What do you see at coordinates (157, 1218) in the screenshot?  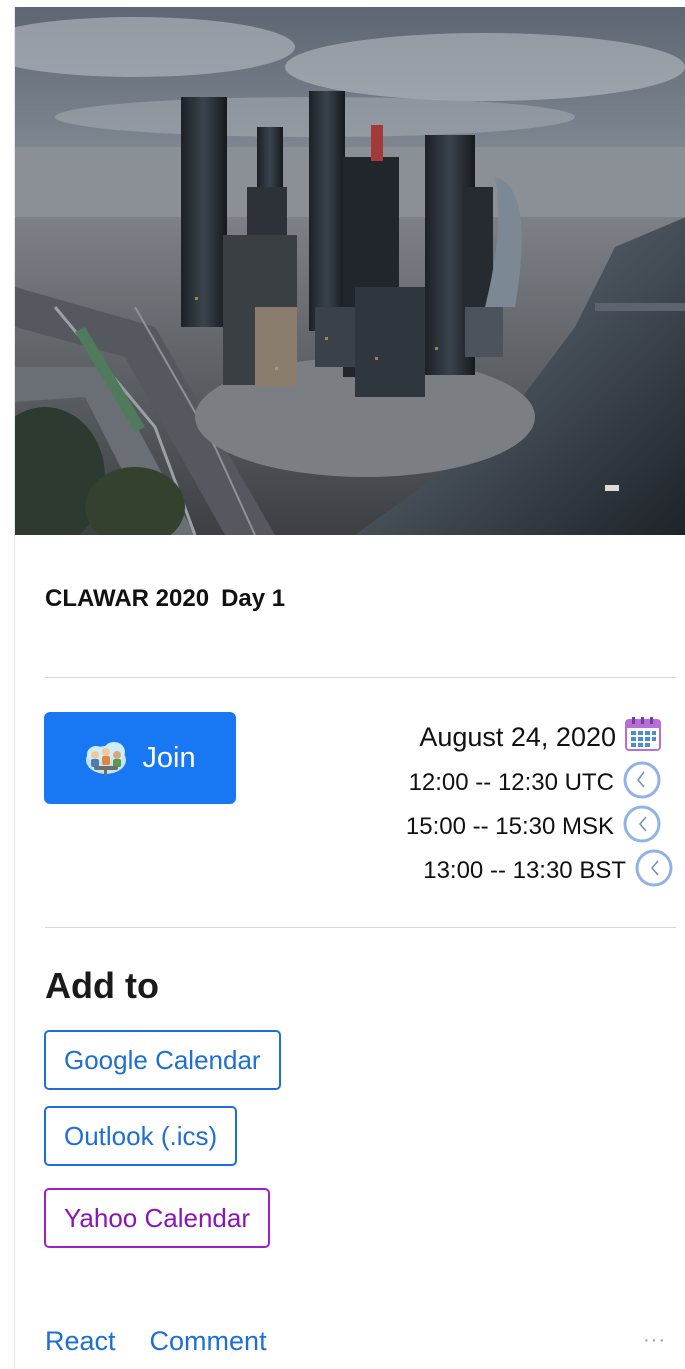 I see `yahoo-calendar-button: Yahoo Calendar` at bounding box center [157, 1218].